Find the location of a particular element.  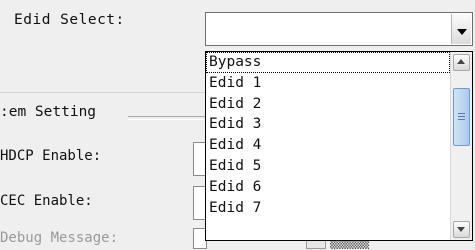

system-setting-group-title: :em Setting is located at coordinates (48, 112).